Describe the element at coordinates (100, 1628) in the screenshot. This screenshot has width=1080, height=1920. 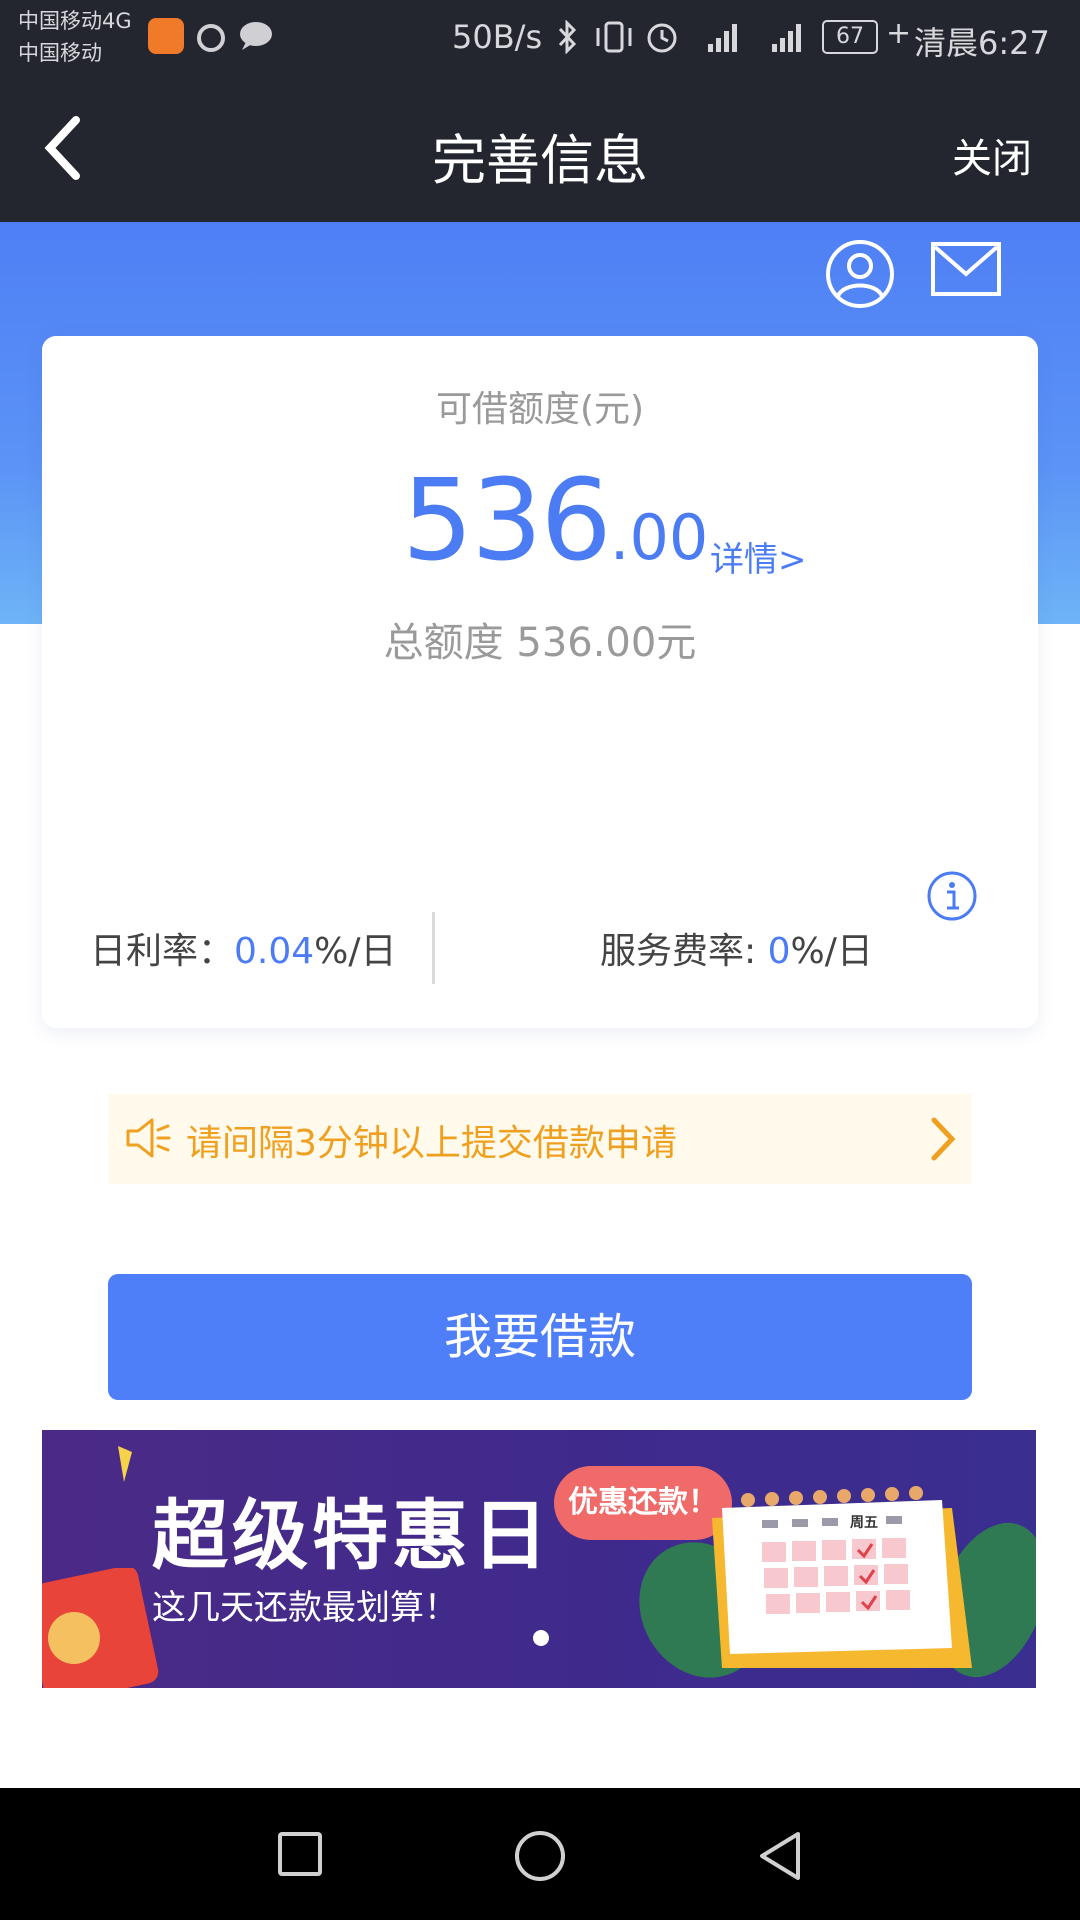
I see `red-envelope-icon` at that location.